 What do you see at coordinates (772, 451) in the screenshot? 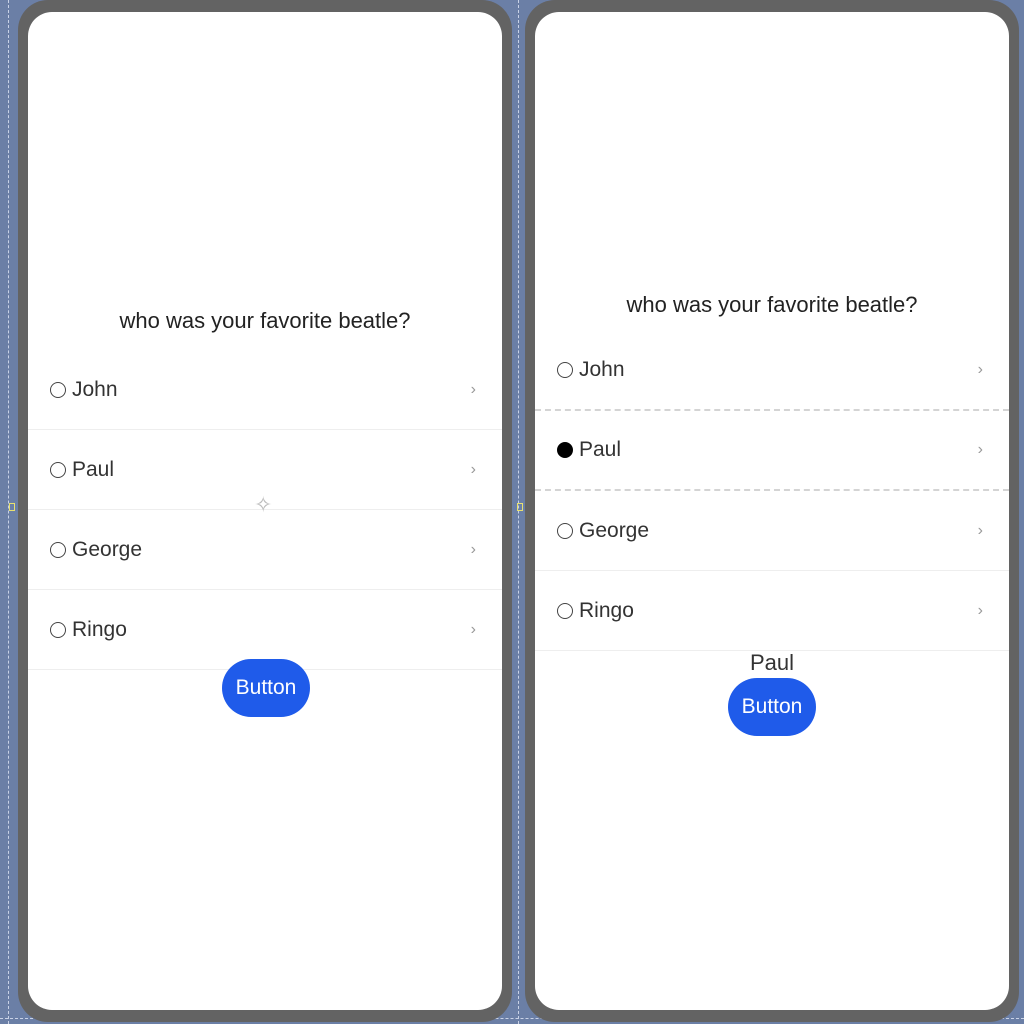
I see `option-row-paul: Paul ›` at bounding box center [772, 451].